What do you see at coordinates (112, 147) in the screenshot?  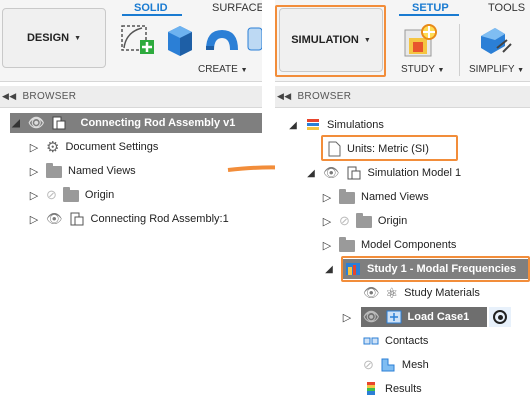 I see `document-settings-label: Document Settings` at bounding box center [112, 147].